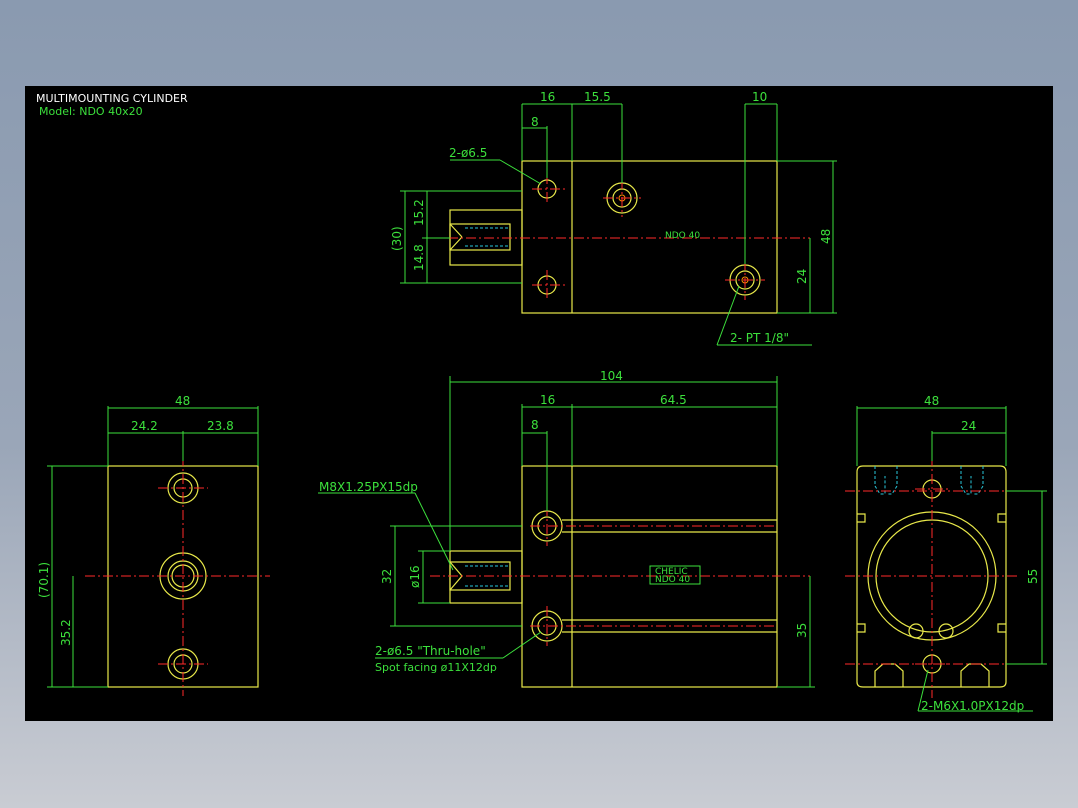 This screenshot has height=808, width=1078. What do you see at coordinates (802, 630) in the screenshot?
I see `dim-35: 35` at bounding box center [802, 630].